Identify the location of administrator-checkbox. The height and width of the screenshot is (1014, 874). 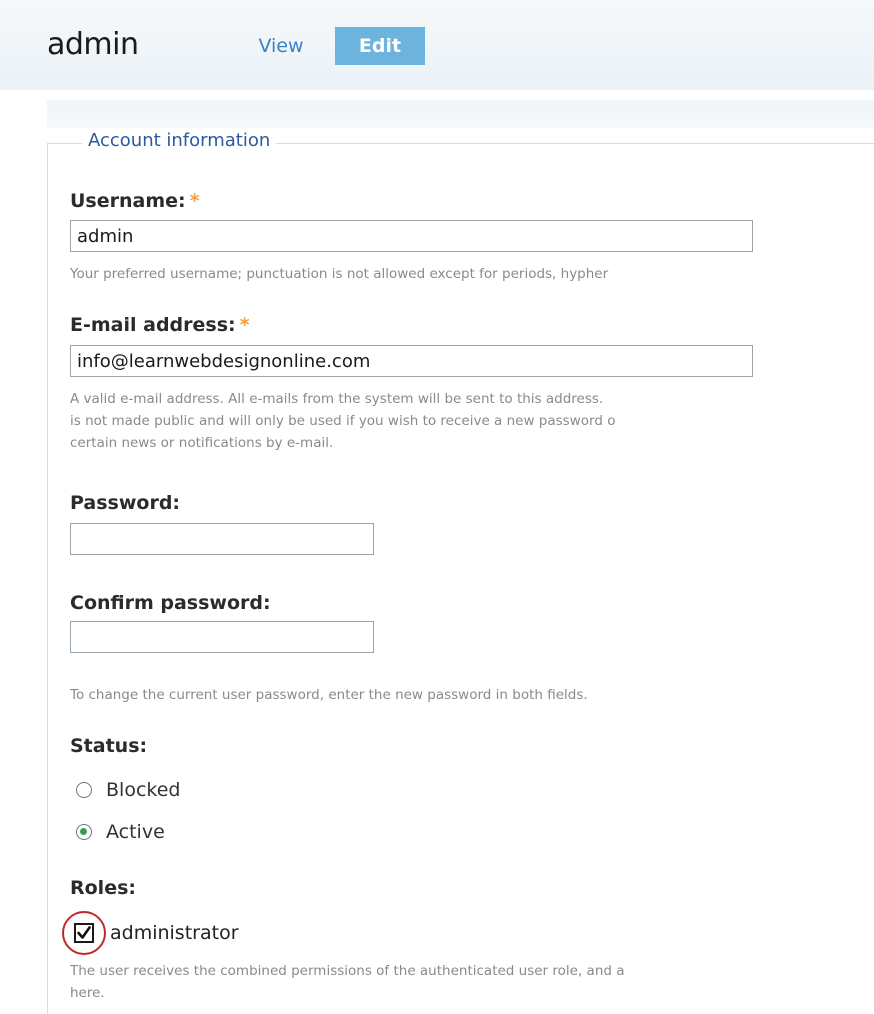
(84, 933).